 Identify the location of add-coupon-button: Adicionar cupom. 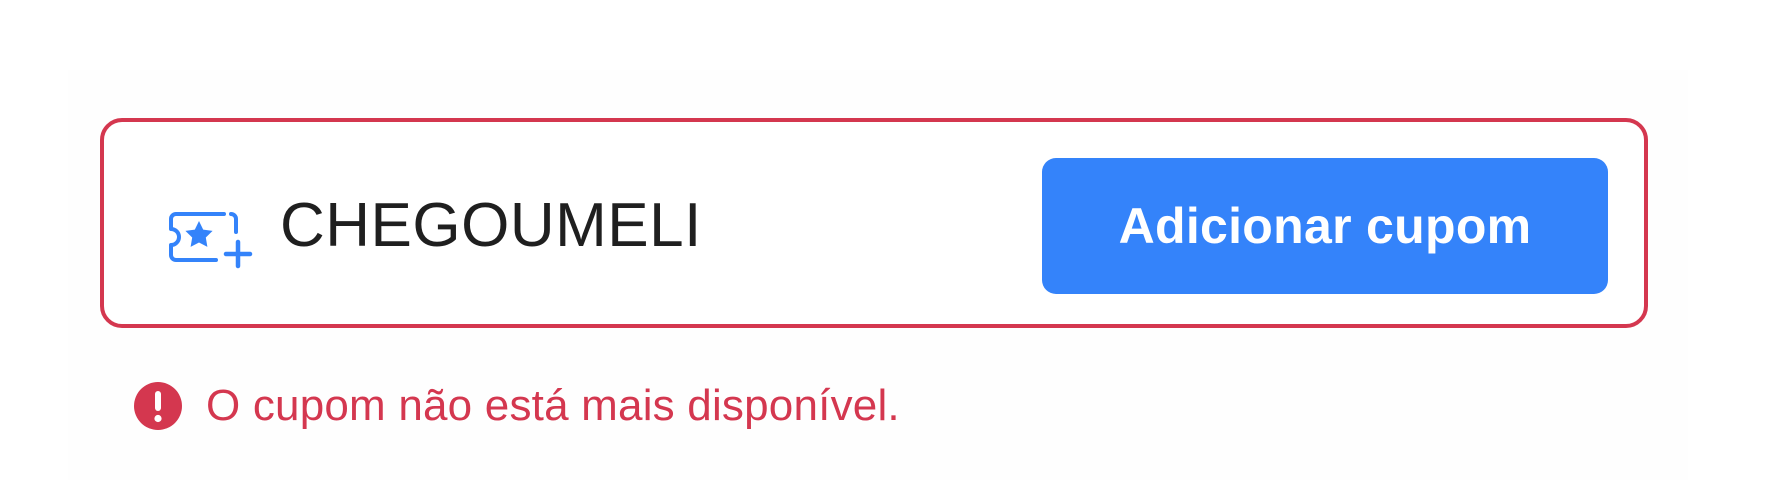
(1325, 226).